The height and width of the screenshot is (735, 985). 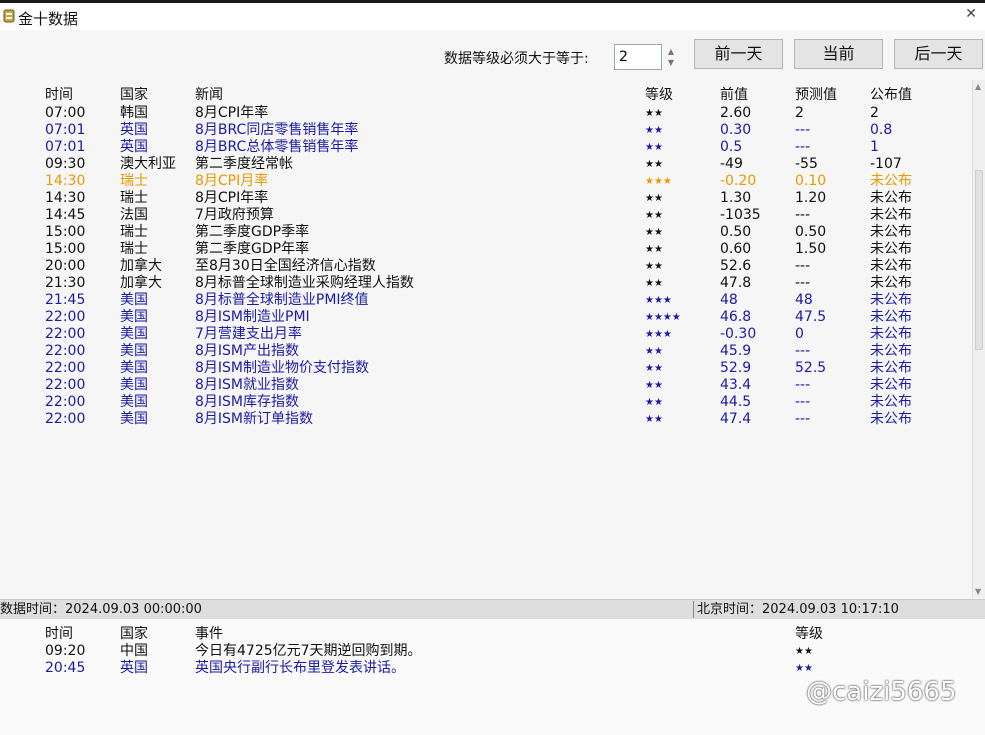 I want to click on table-row: 22:00 美国 8月ISM产出指数 ★★ 45.9 --- 未公布, so click(x=485, y=351).